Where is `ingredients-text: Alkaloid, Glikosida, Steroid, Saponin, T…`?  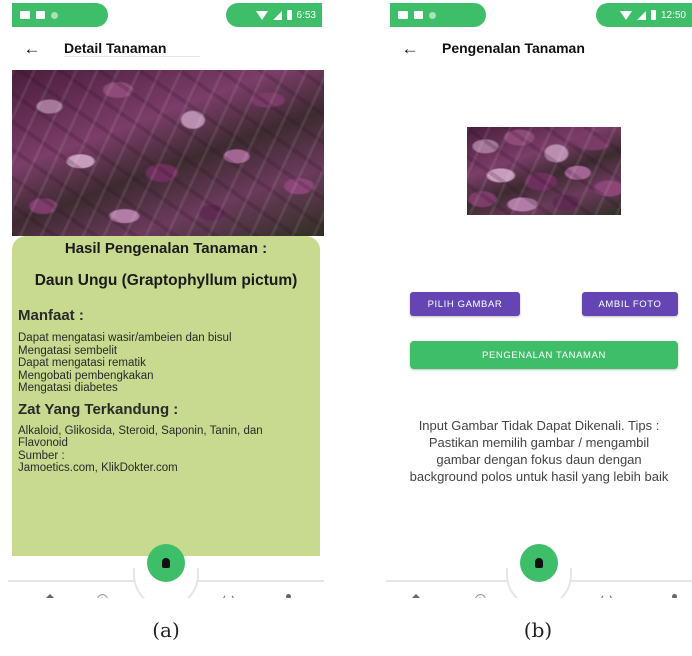 ingredients-text: Alkaloid, Glikosida, Steroid, Saponin, T… is located at coordinates (166, 450).